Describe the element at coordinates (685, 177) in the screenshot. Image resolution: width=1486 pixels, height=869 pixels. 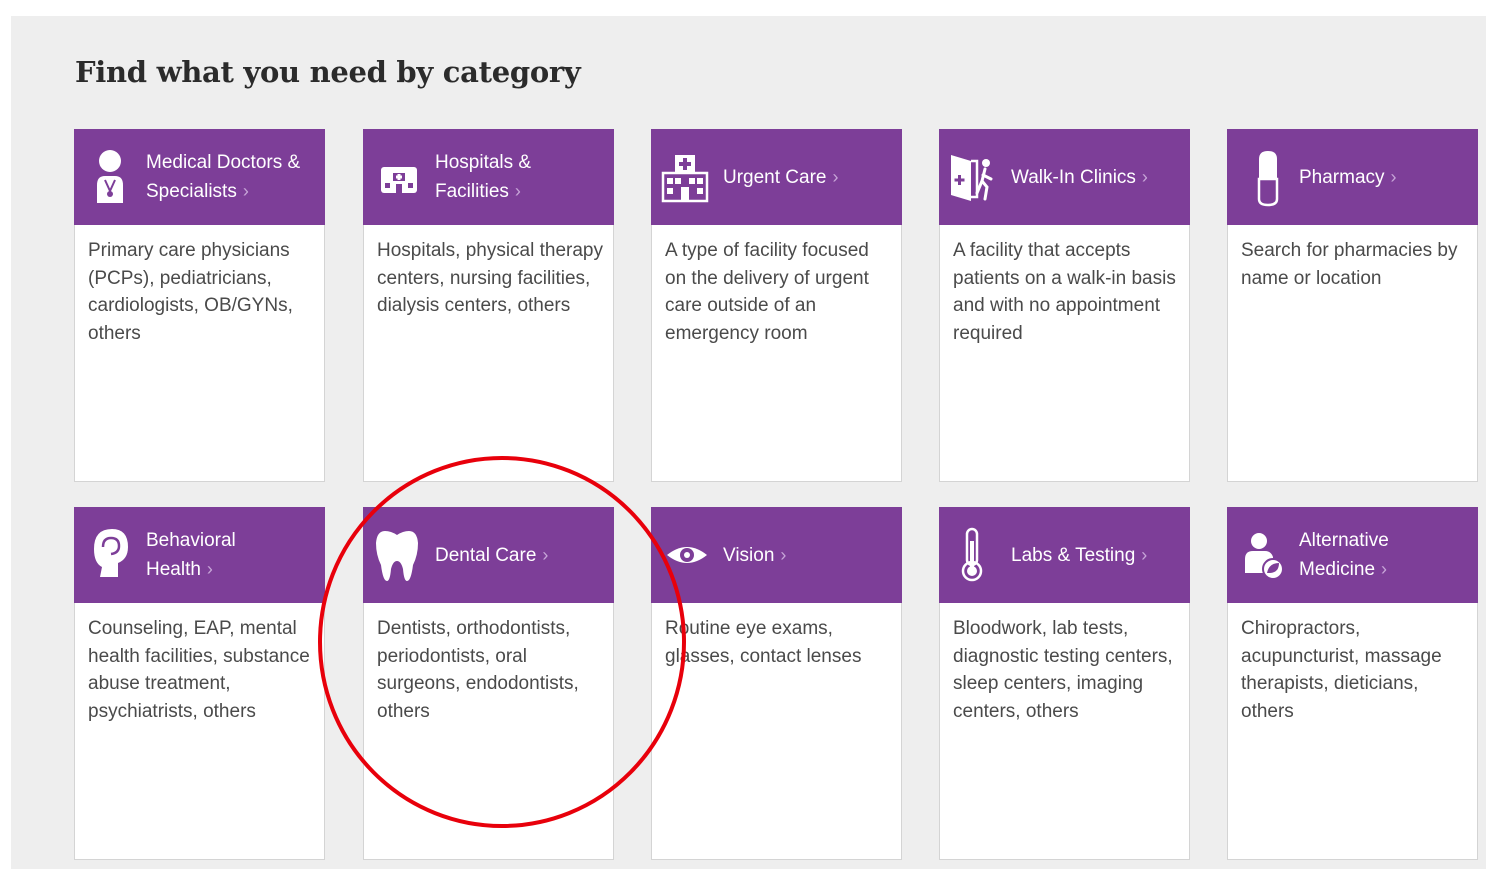
I see `urgent-care-building-icon` at that location.